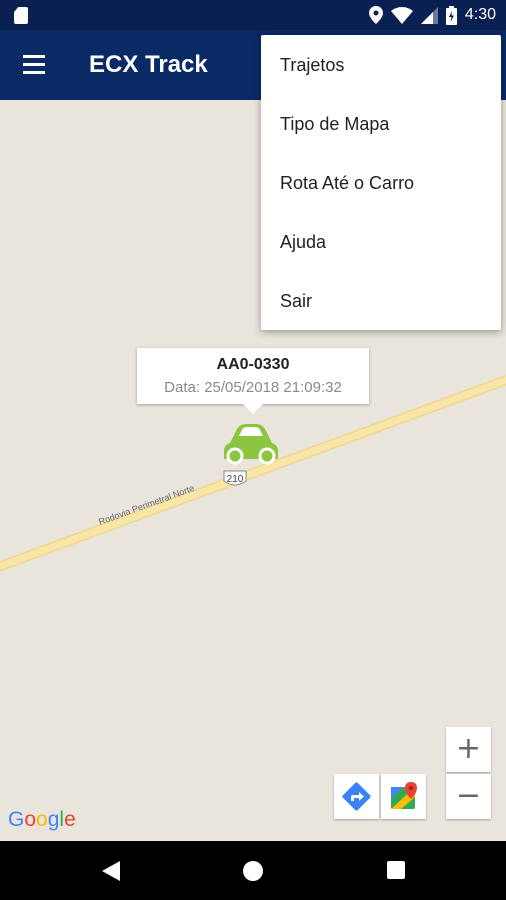 The width and height of the screenshot is (506, 900). What do you see at coordinates (396, 870) in the screenshot?
I see `recents-icon` at bounding box center [396, 870].